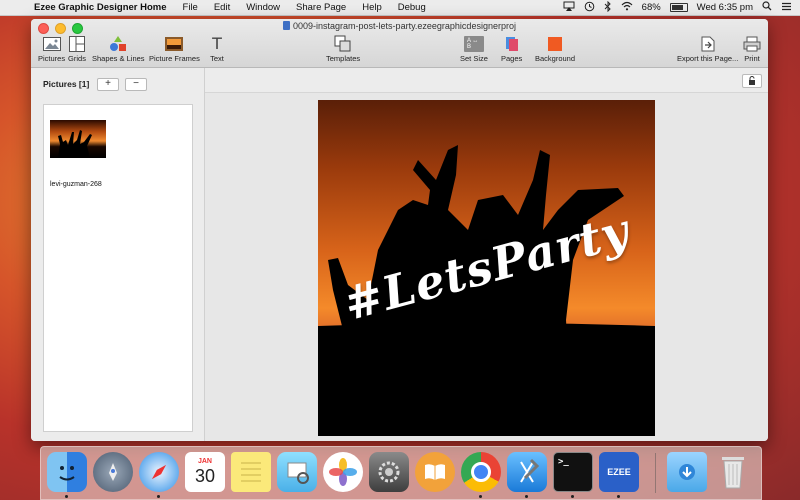 The width and height of the screenshot is (800, 500). Describe the element at coordinates (678, 7) in the screenshot. I see `battery-icon` at that location.